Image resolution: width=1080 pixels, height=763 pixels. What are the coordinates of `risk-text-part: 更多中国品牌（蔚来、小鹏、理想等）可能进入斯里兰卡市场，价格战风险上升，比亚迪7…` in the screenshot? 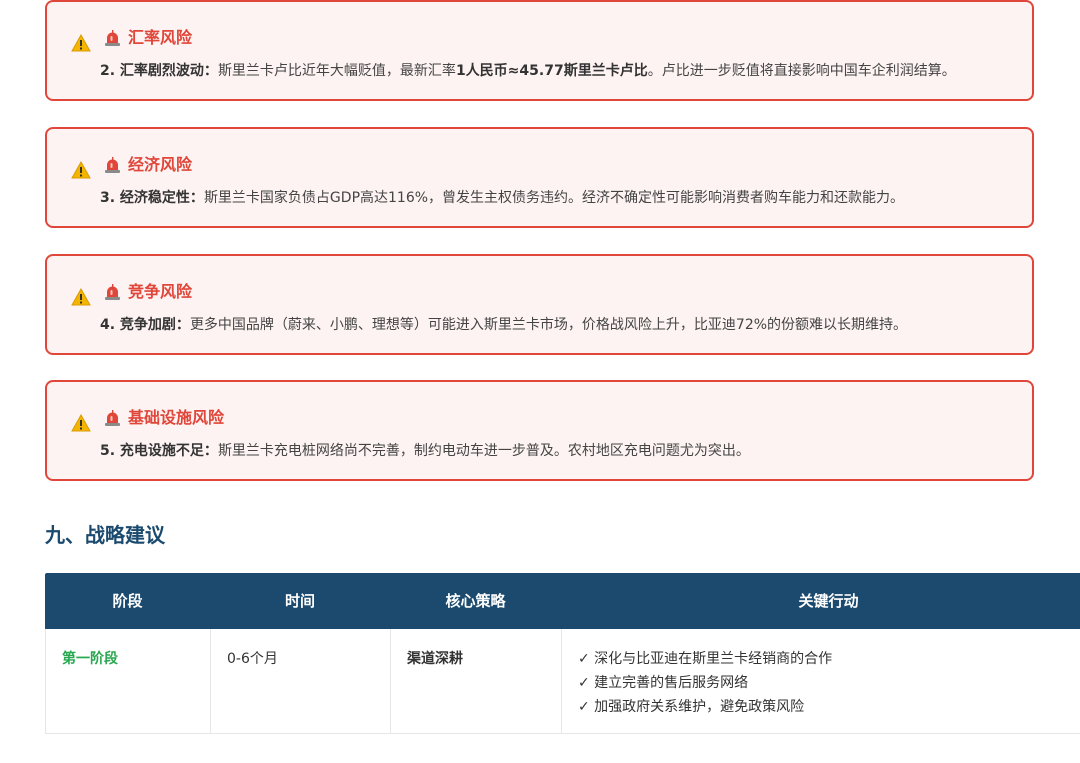 It's located at (548, 325).